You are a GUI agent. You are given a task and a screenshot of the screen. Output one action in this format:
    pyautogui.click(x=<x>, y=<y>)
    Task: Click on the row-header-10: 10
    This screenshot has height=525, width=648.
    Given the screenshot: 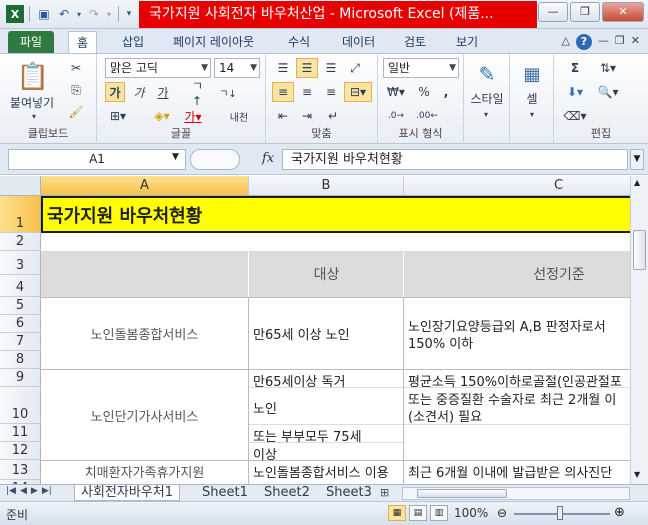 What is the action you would take?
    pyautogui.click(x=20, y=405)
    